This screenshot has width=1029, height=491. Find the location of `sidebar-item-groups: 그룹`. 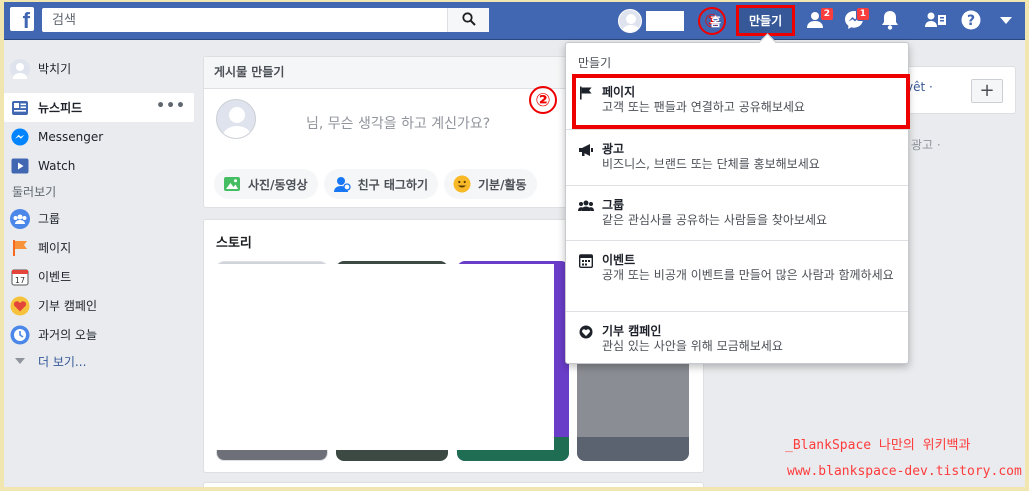

sidebar-item-groups: 그룹 is located at coordinates (99, 218).